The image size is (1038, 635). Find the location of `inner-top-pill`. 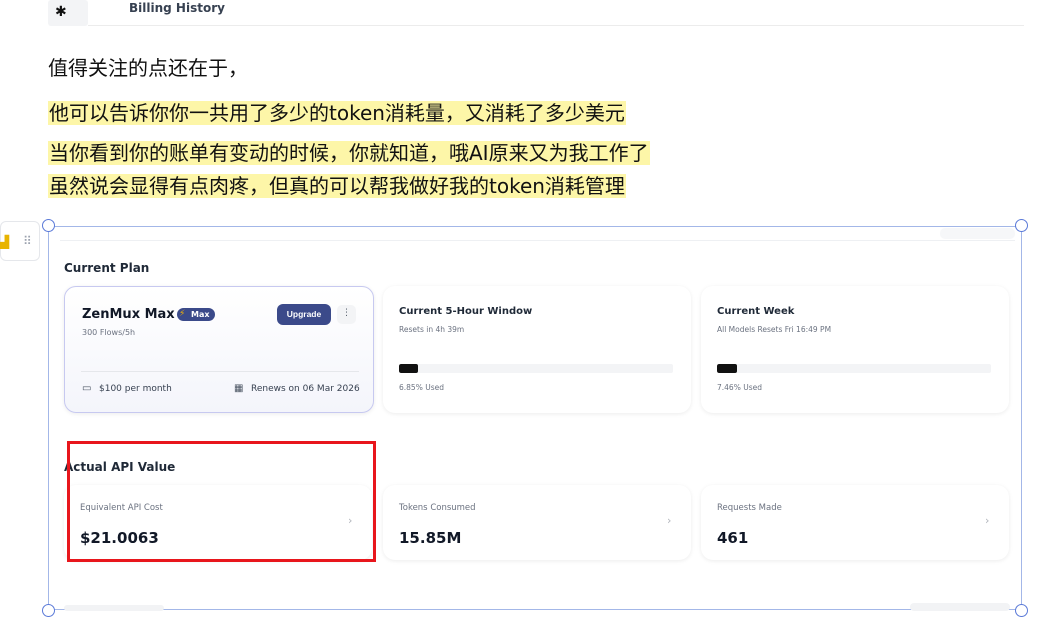

inner-top-pill is located at coordinates (977, 233).